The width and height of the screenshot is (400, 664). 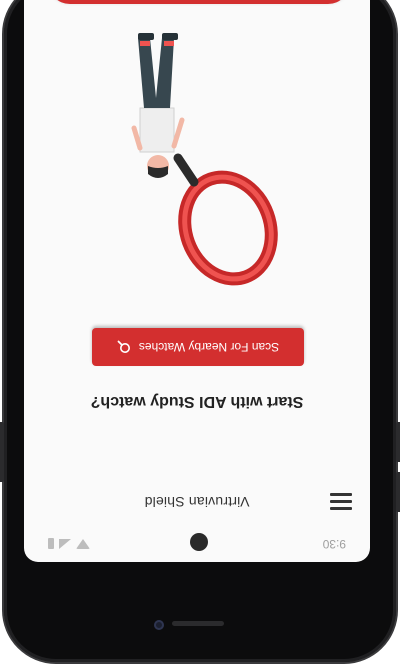 What do you see at coordinates (65, 544) in the screenshot?
I see `signal-icon` at bounding box center [65, 544].